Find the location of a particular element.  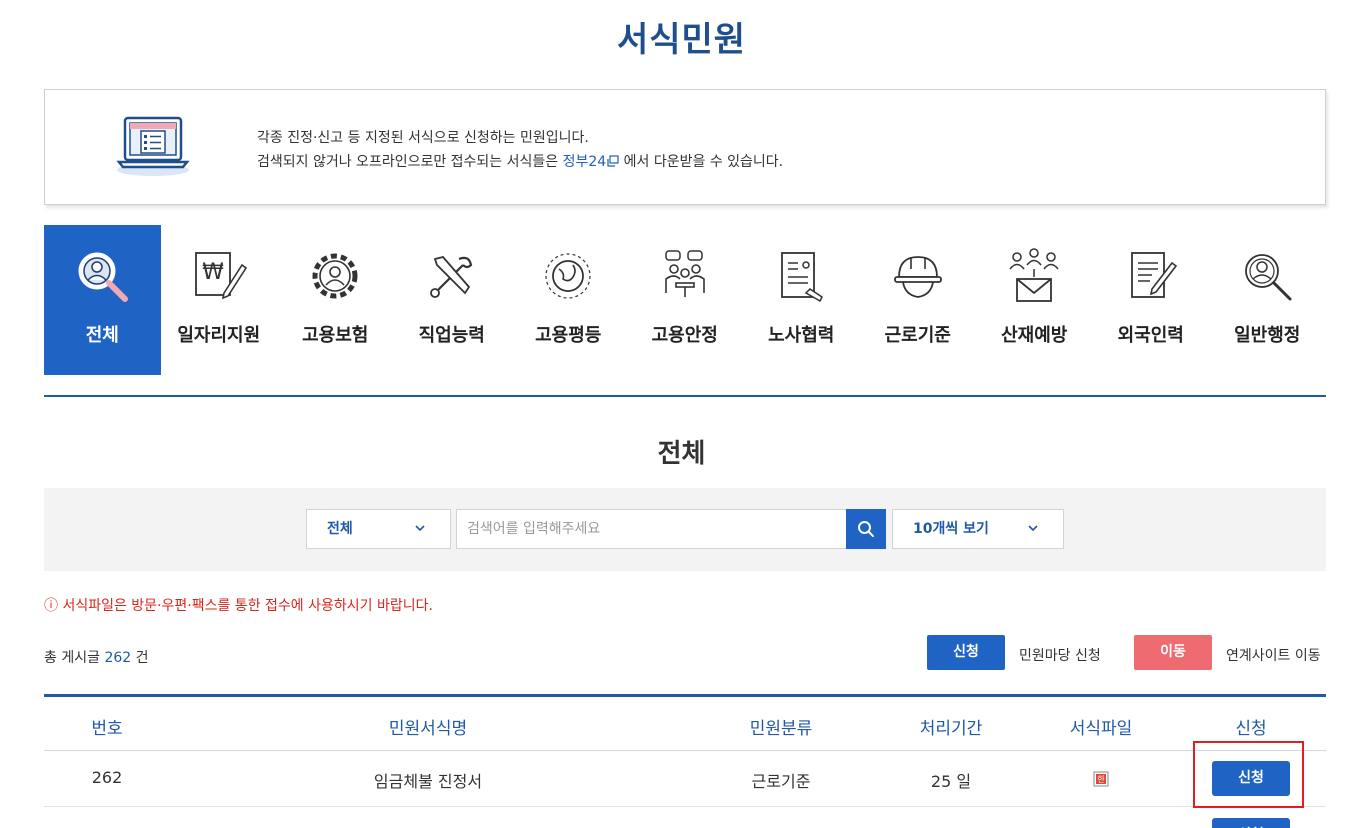

search-icon is located at coordinates (866, 529).